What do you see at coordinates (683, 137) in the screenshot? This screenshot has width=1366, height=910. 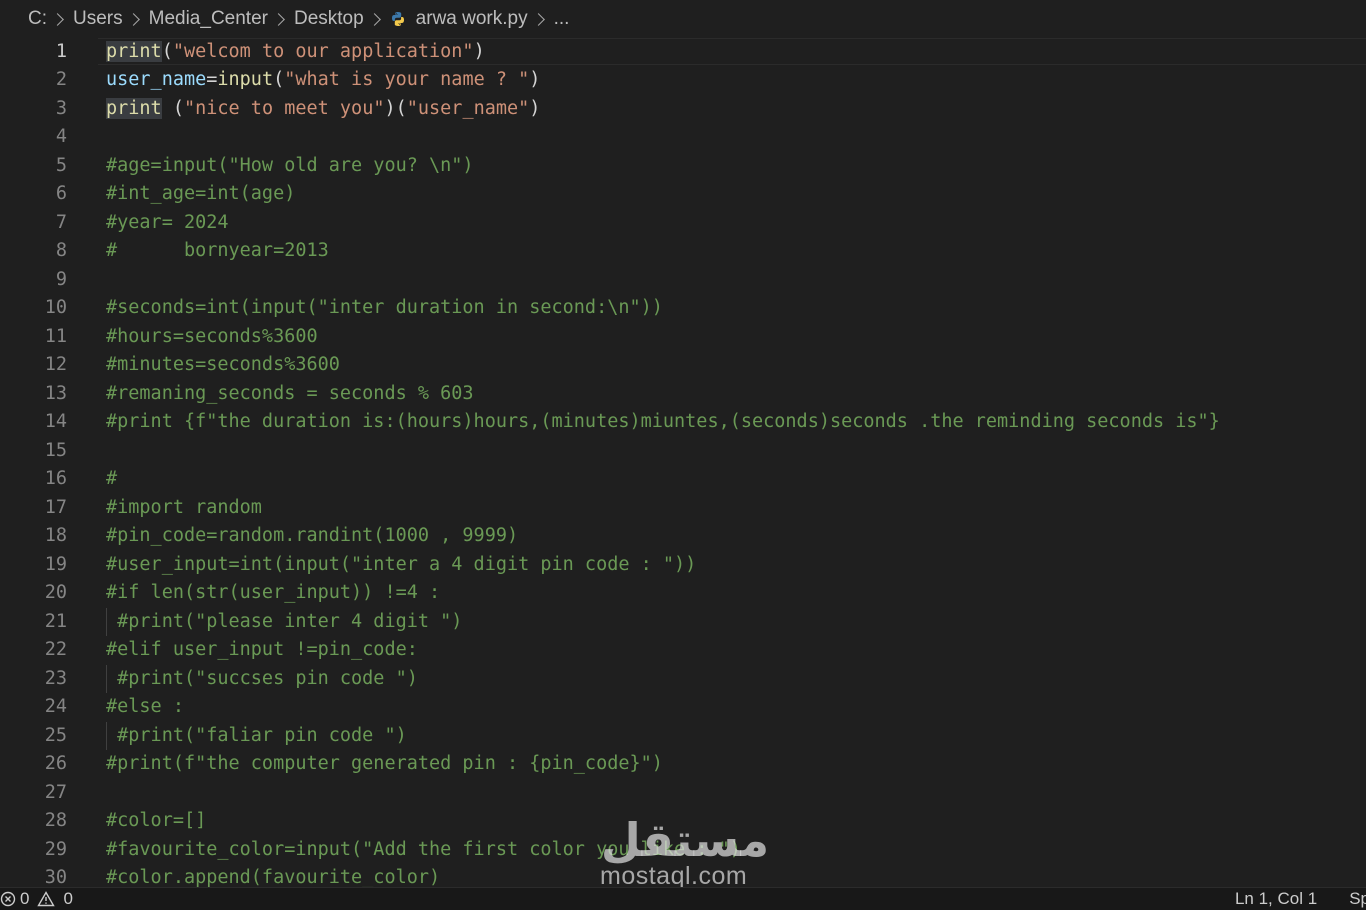 I see `code-line: 4` at bounding box center [683, 137].